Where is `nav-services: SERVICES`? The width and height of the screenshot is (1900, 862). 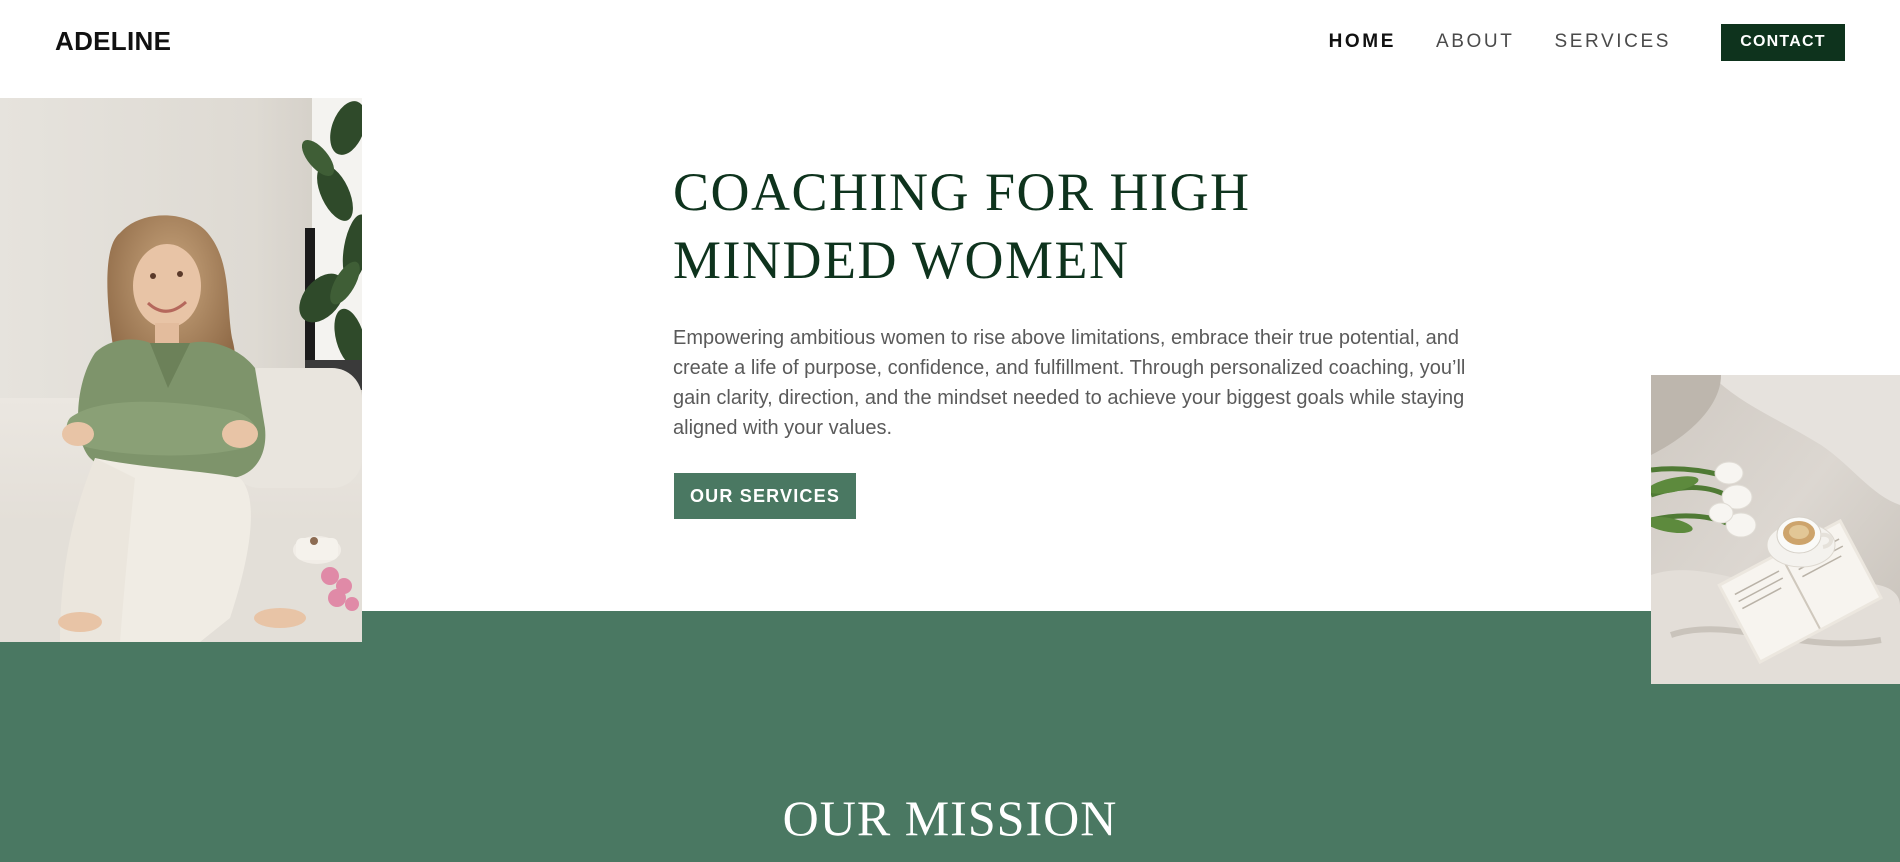 nav-services: SERVICES is located at coordinates (1612, 42).